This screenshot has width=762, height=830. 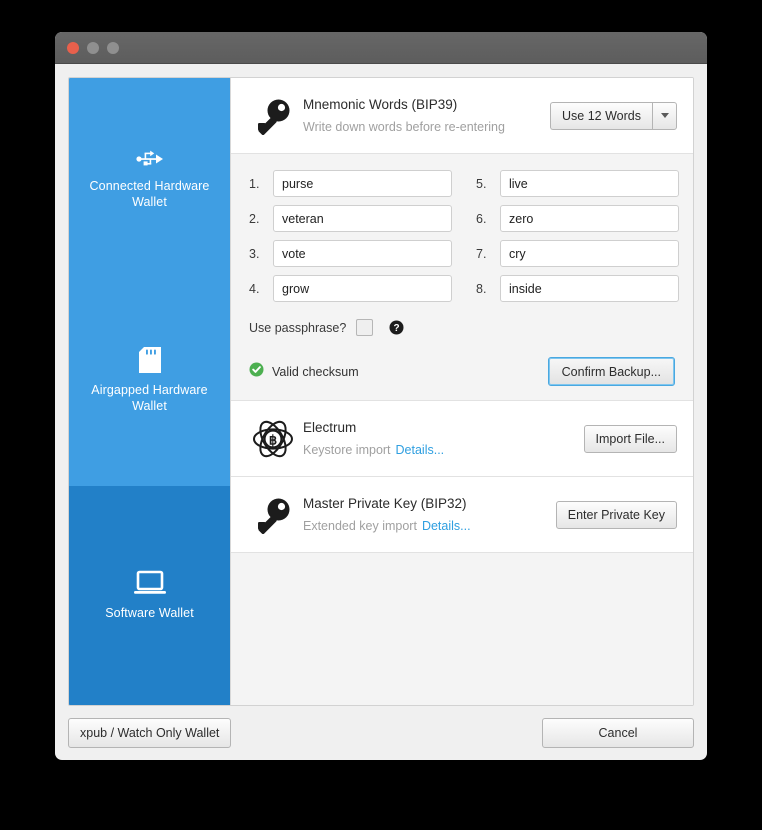 What do you see at coordinates (618, 733) in the screenshot?
I see `cancel-button: Cancel` at bounding box center [618, 733].